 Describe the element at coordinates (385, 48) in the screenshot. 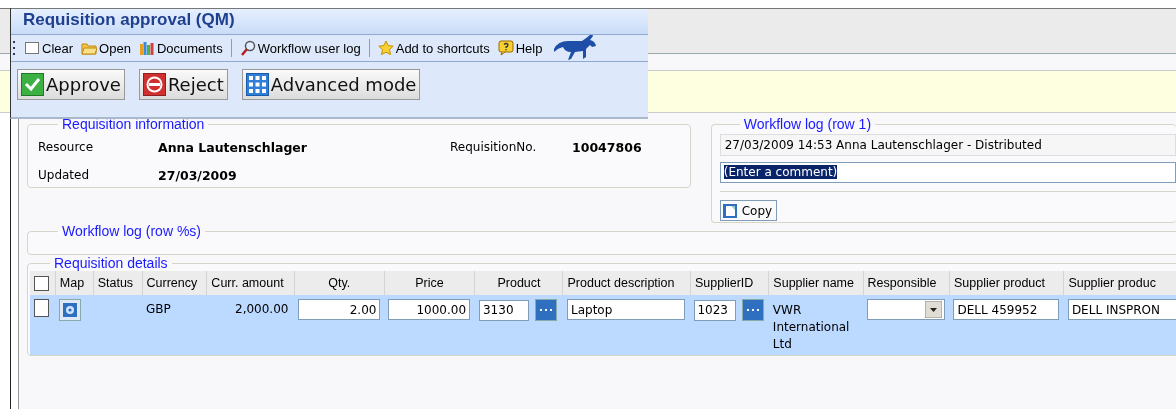

I see `star-icon` at that location.